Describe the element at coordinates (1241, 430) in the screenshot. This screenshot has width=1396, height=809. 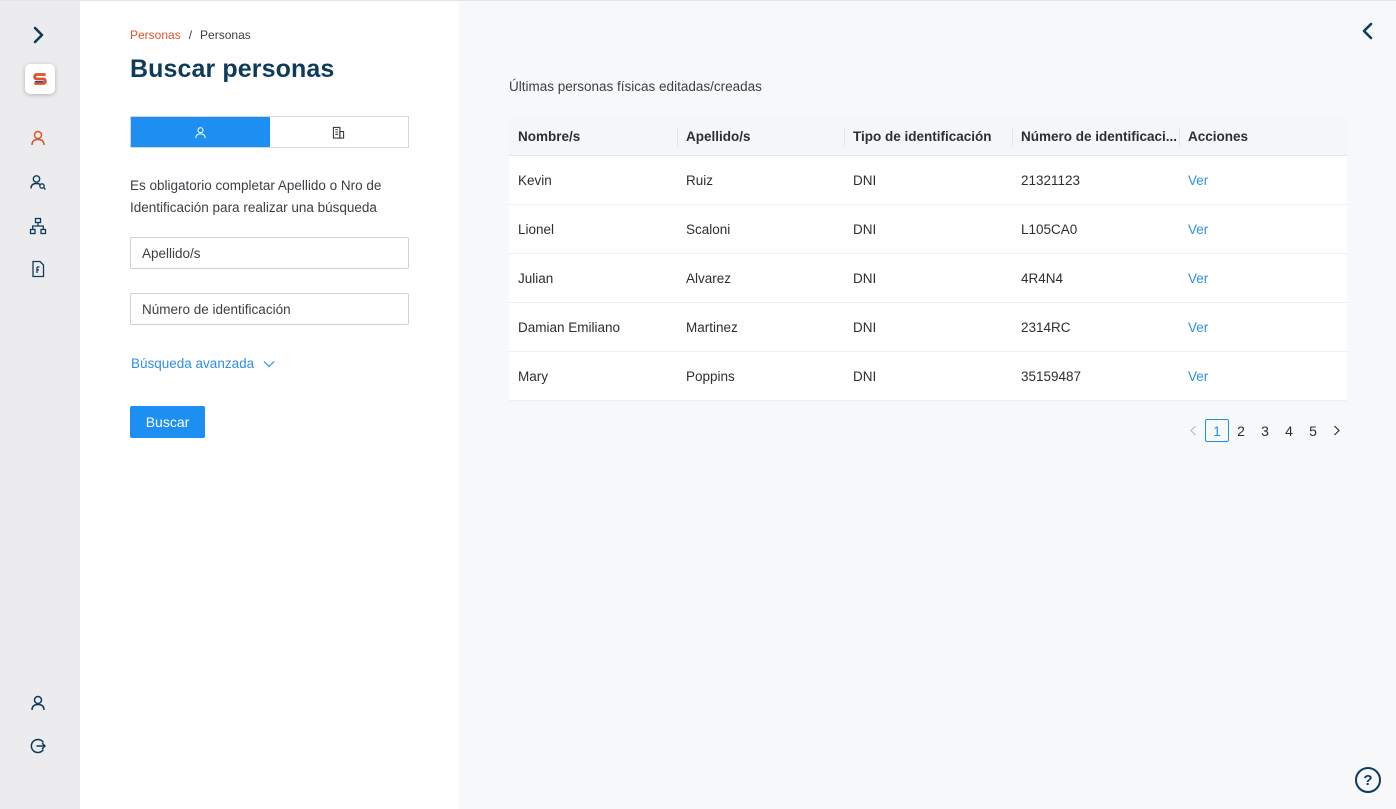
I see `page-button-2: 2` at that location.